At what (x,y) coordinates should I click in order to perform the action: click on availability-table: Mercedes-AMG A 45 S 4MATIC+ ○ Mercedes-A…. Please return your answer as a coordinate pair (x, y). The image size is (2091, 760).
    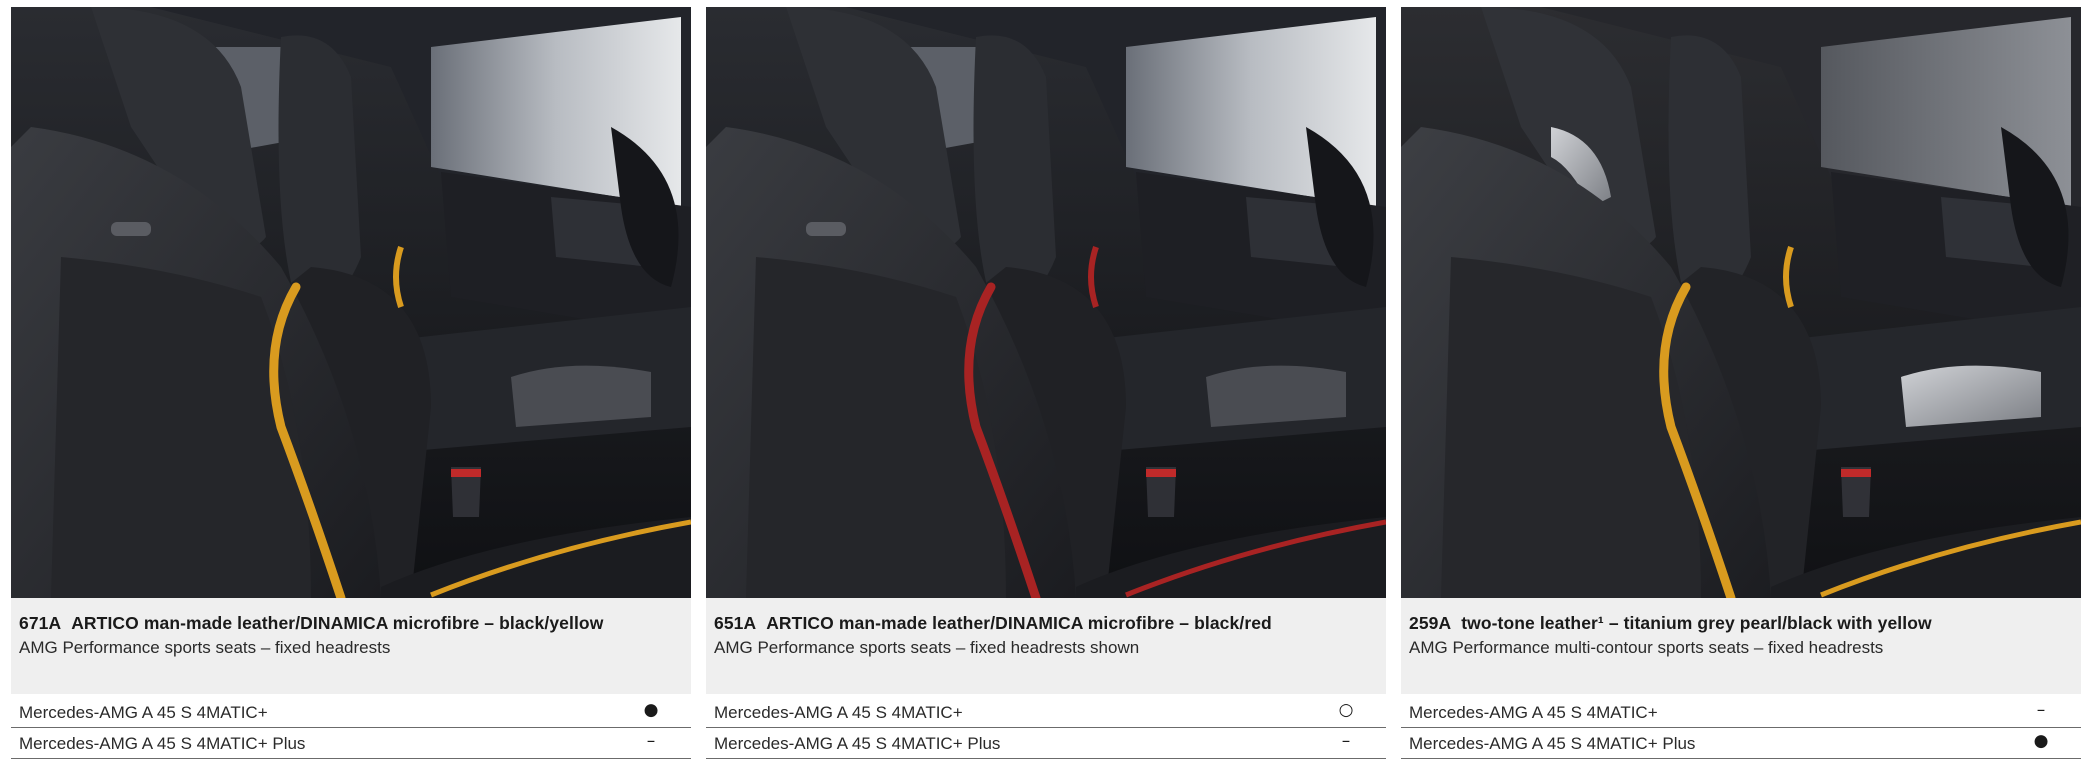
    Looking at the image, I should click on (1046, 728).